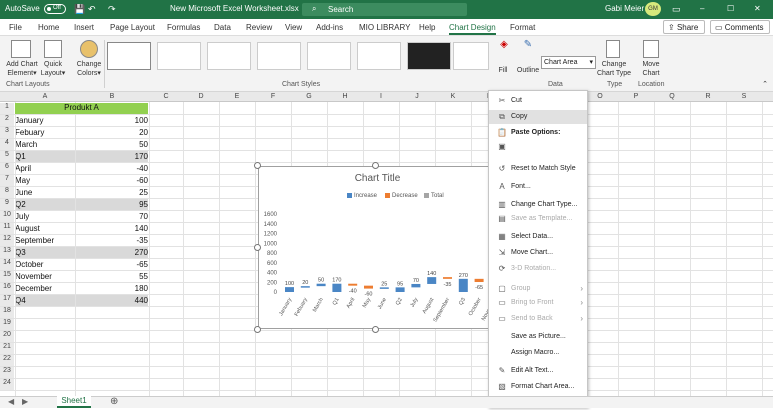 The width and height of the screenshot is (773, 410). I want to click on share-button: ⇪ Share, so click(684, 27).